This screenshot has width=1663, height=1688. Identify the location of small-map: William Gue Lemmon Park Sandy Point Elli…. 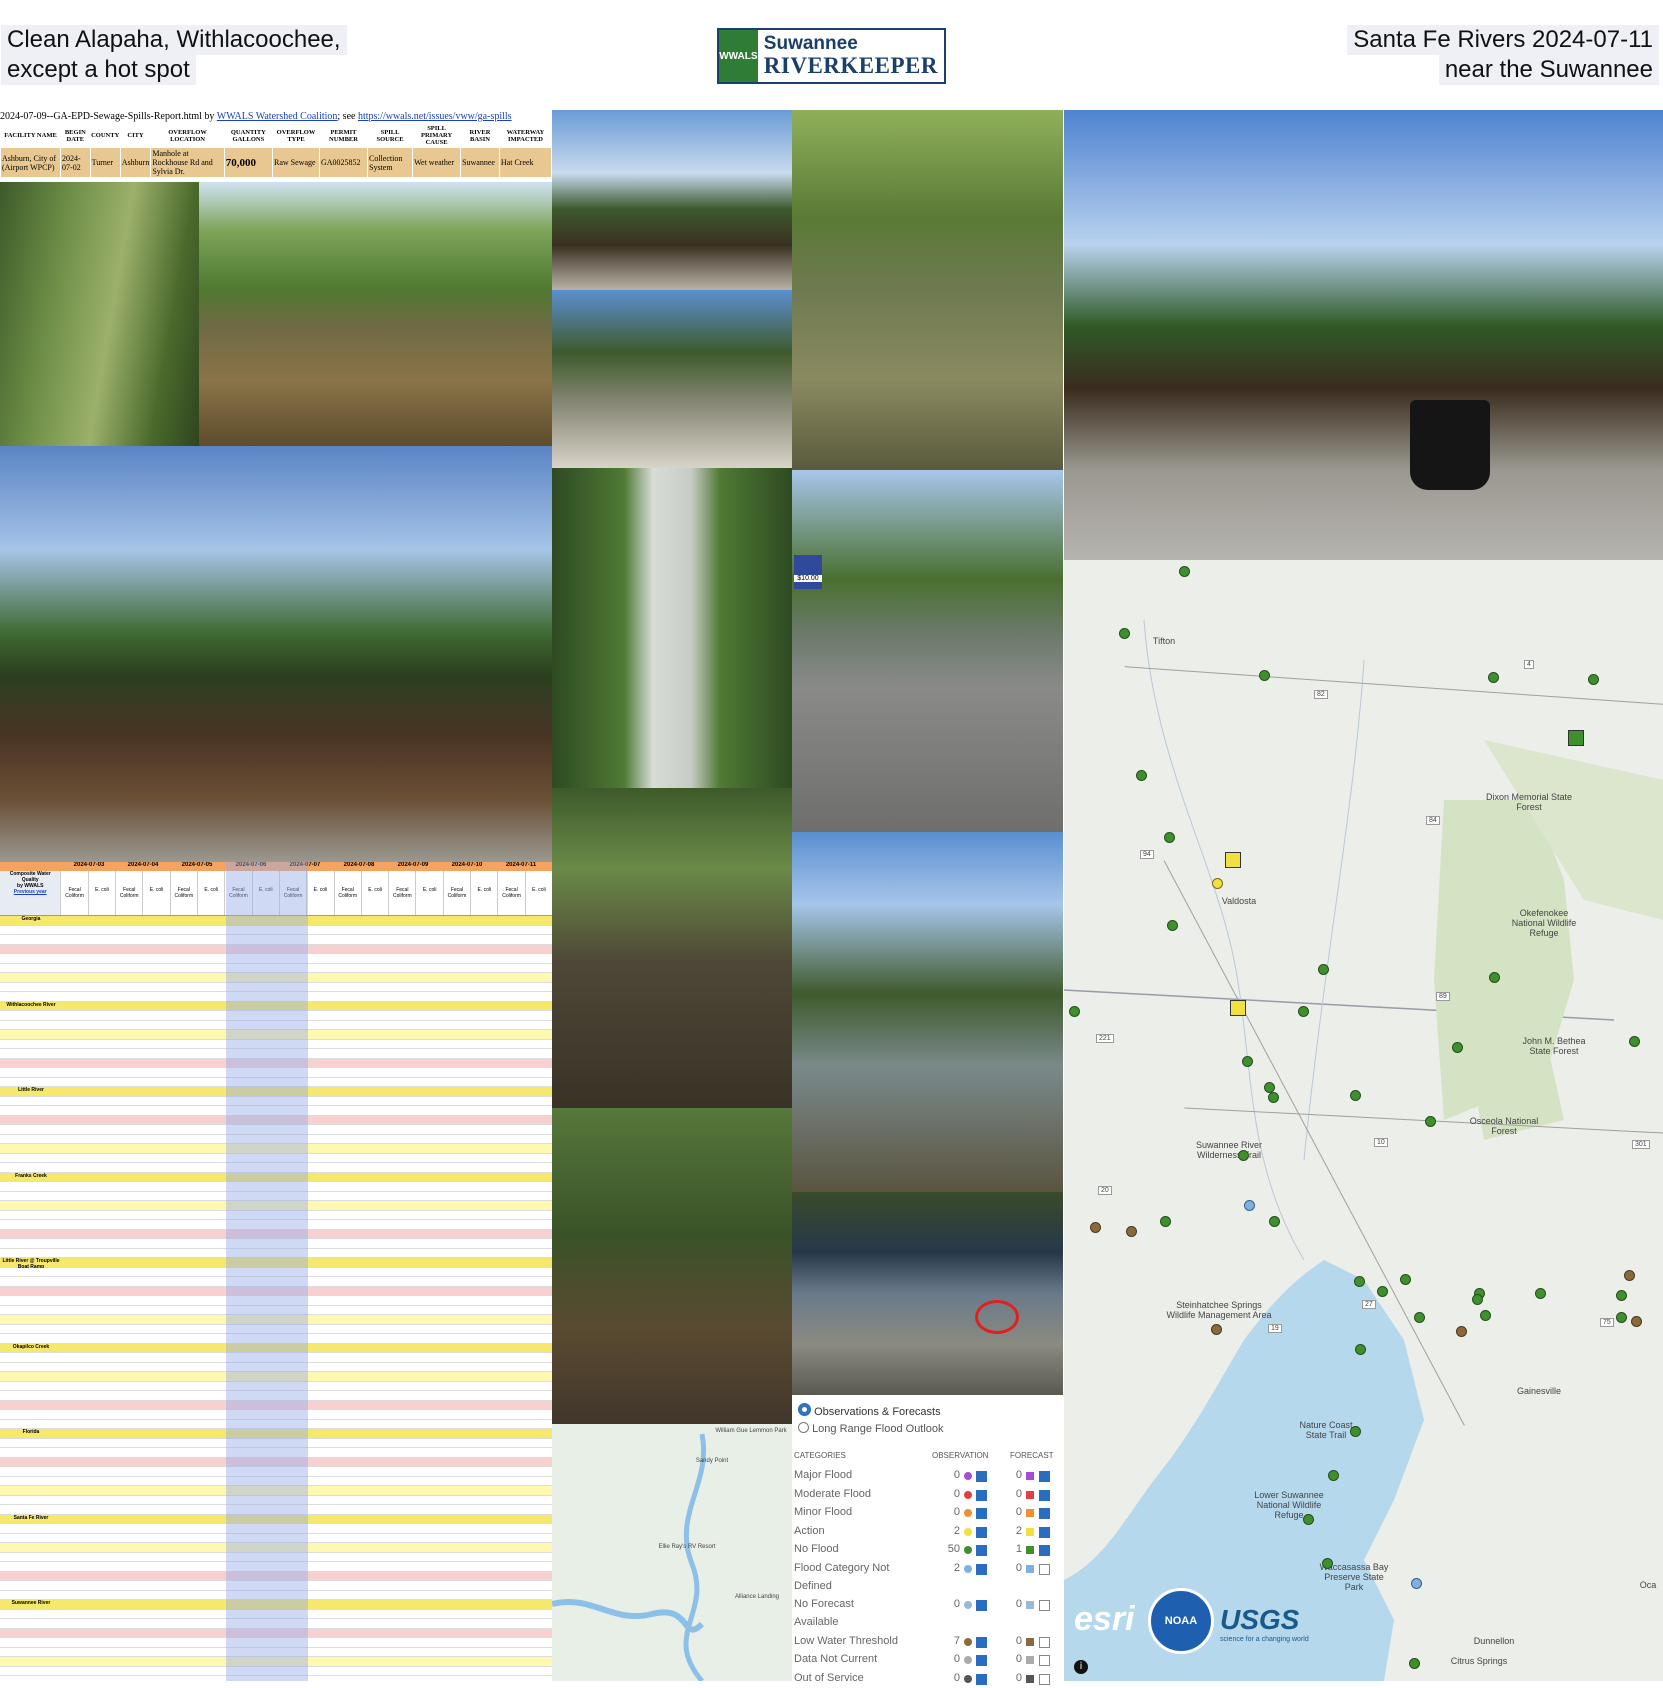
(672, 1552).